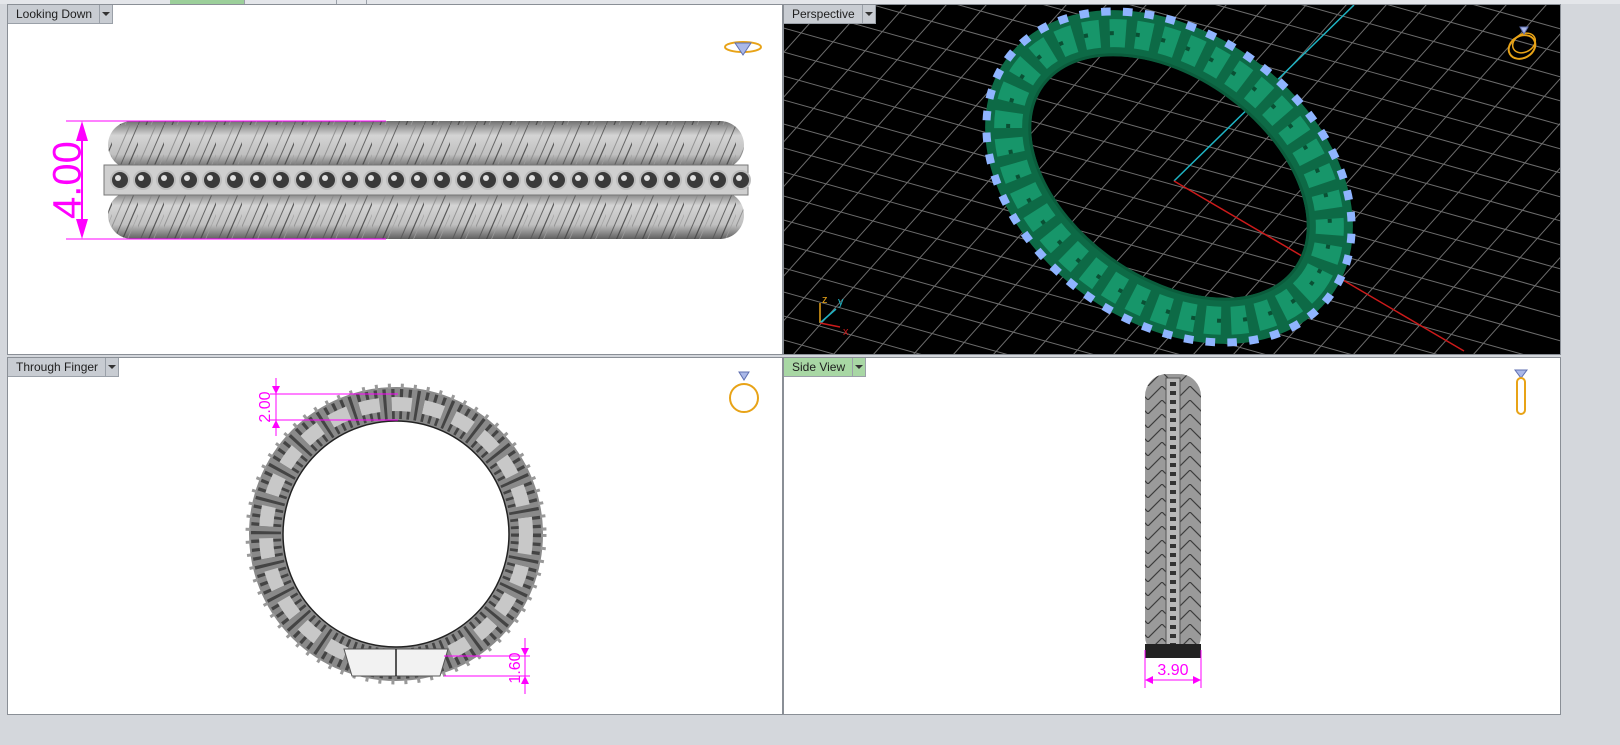  Describe the element at coordinates (823, 14) in the screenshot. I see `viewport-title: Perspective` at that location.